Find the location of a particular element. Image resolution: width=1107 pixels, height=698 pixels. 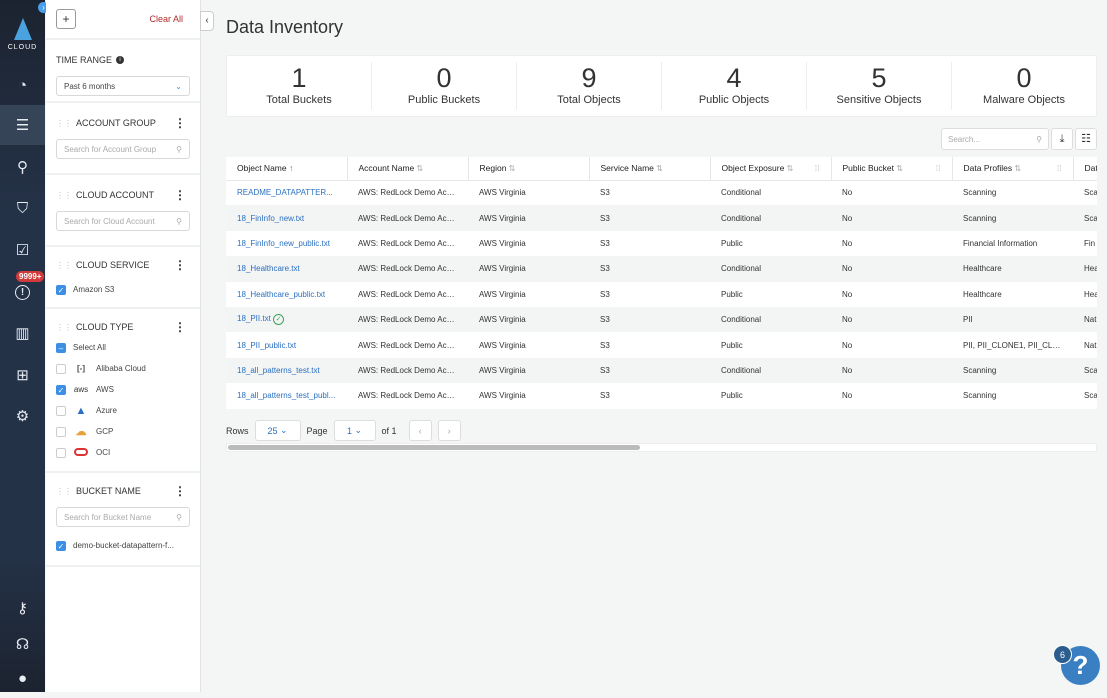

cell-text: 18_PII.txt is located at coordinates (254, 318).